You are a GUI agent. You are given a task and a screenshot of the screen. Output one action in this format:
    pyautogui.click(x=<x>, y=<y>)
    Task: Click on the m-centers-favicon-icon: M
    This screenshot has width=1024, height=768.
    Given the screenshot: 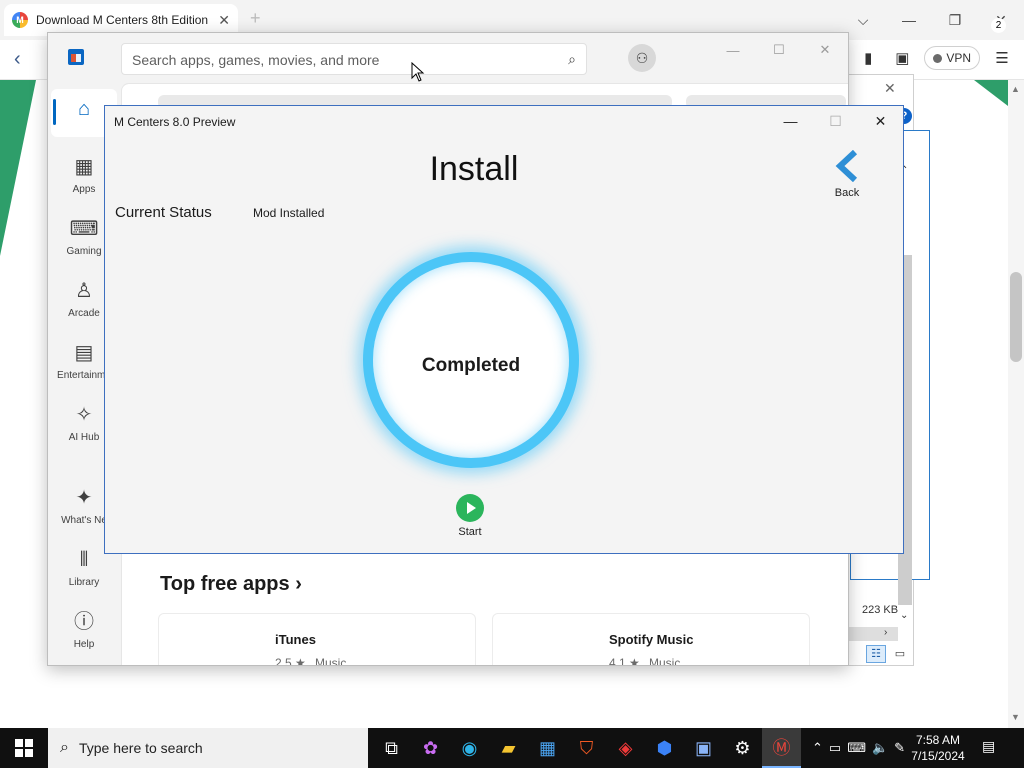 What is the action you would take?
    pyautogui.click(x=20, y=20)
    